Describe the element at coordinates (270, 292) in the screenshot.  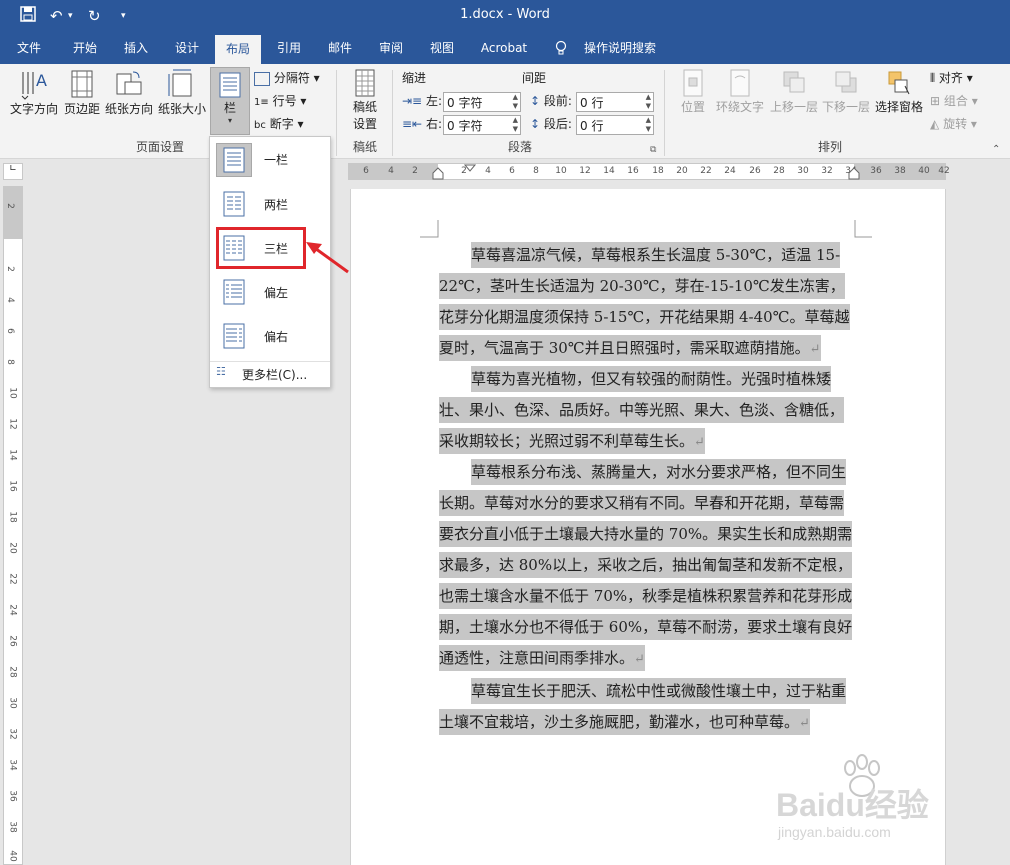
I see `menu-item-left: 偏左` at that location.